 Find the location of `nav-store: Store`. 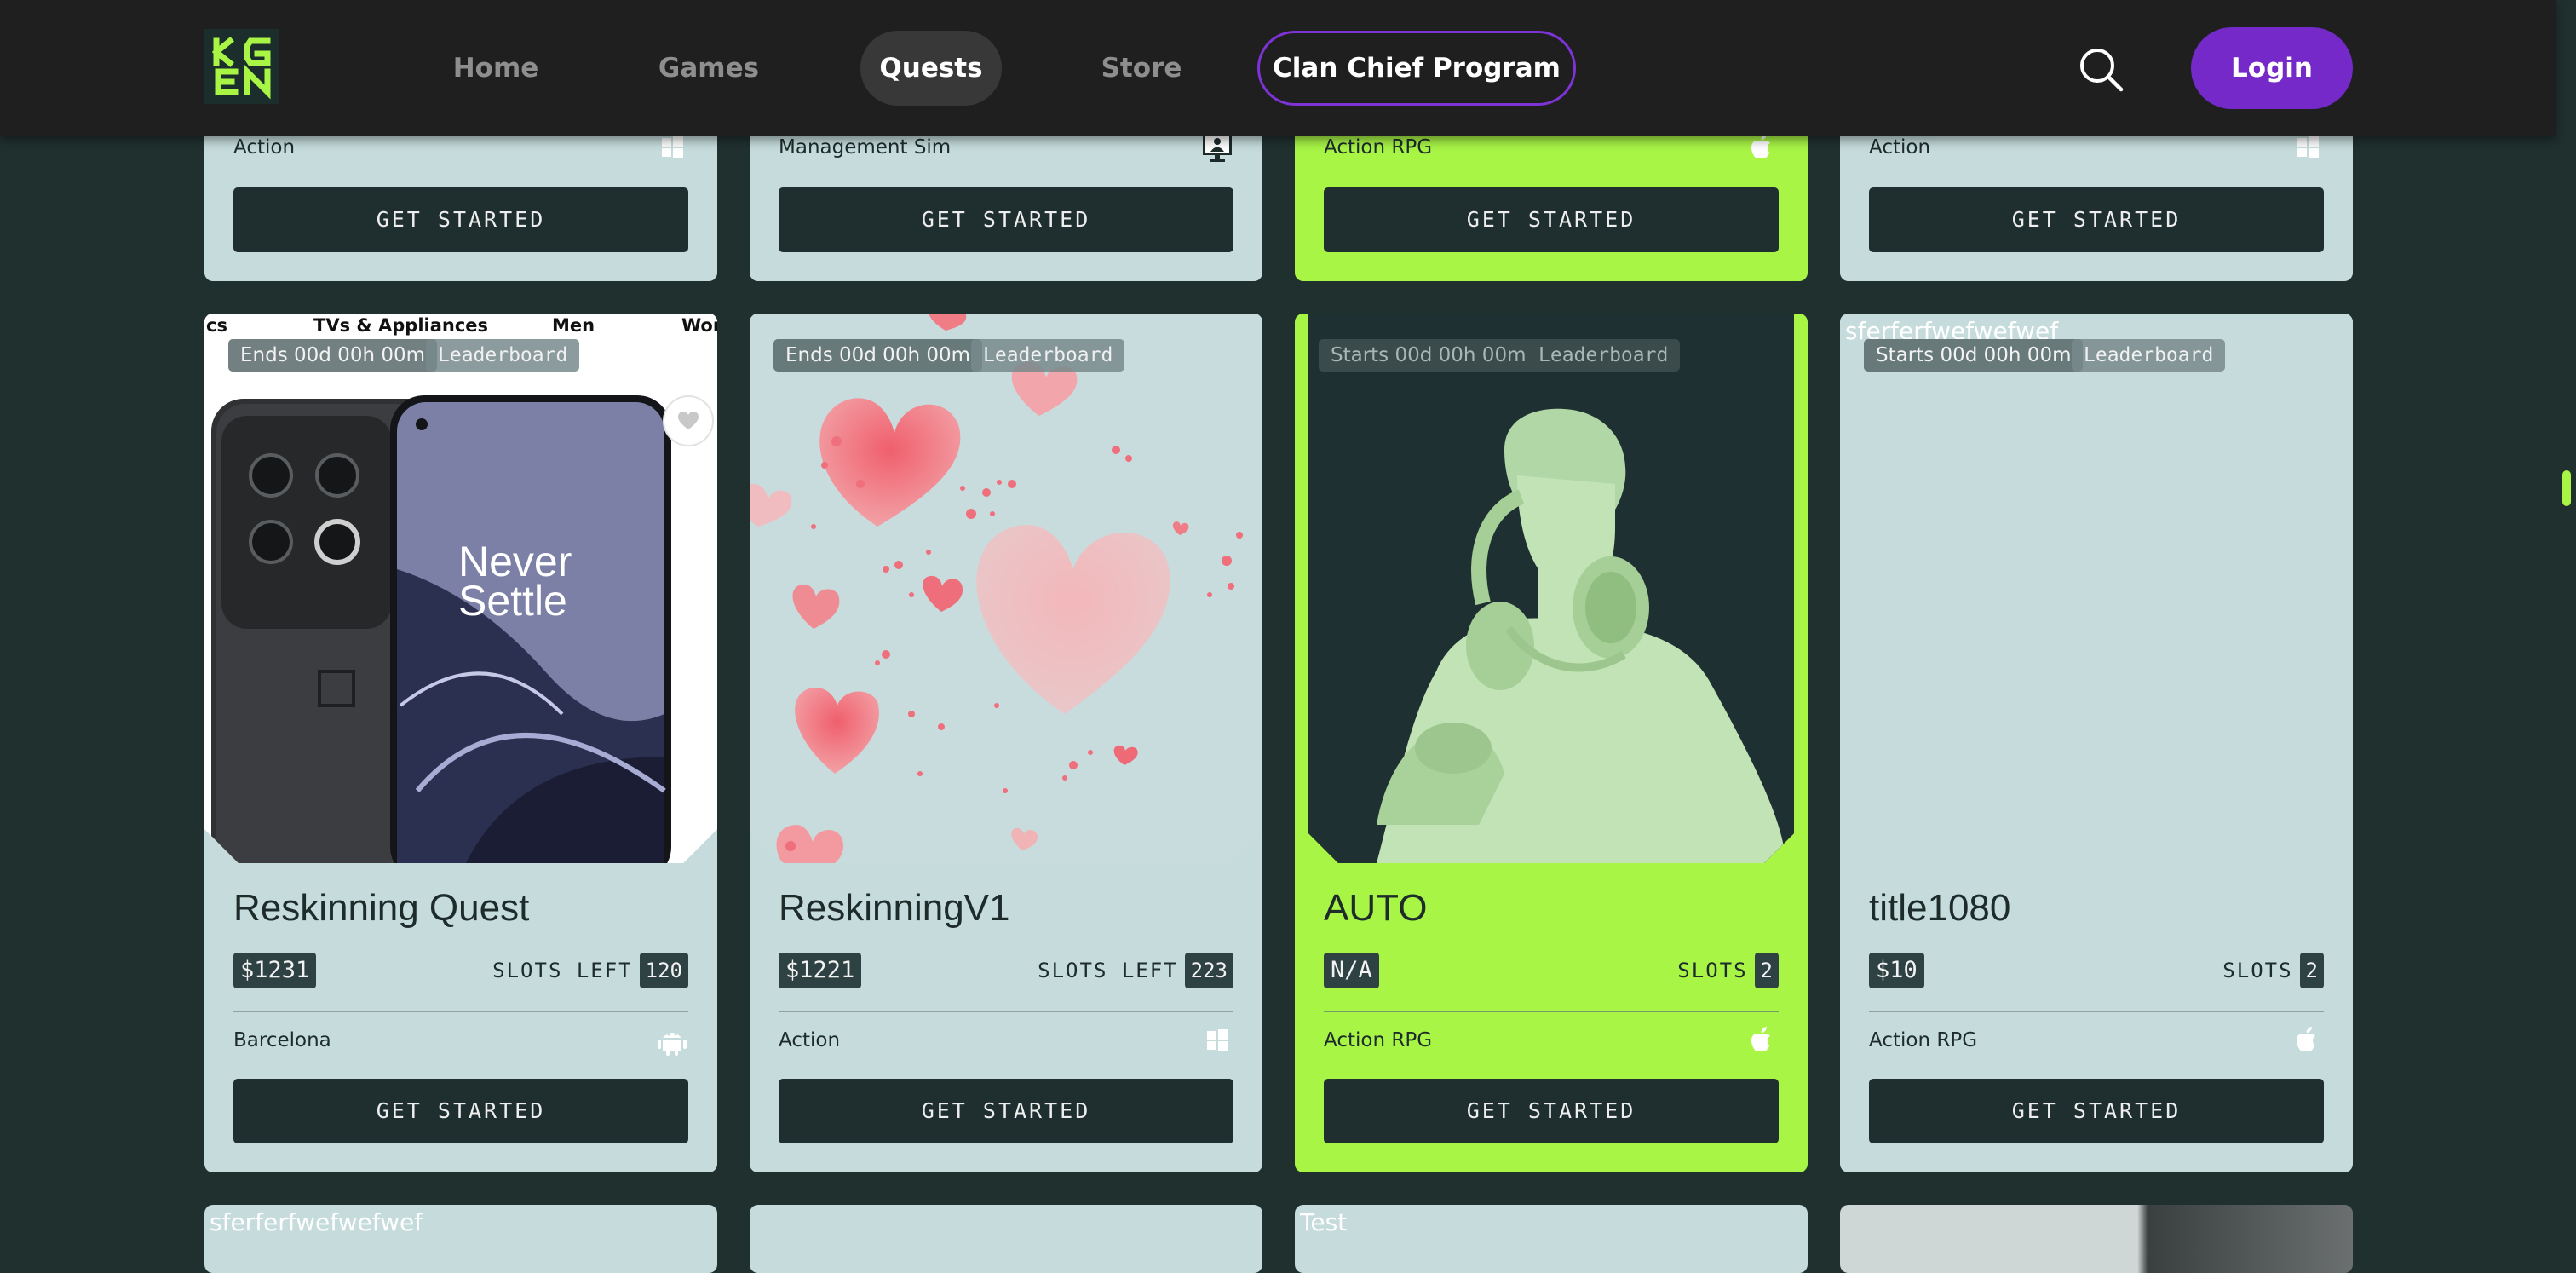

nav-store: Store is located at coordinates (1142, 68).